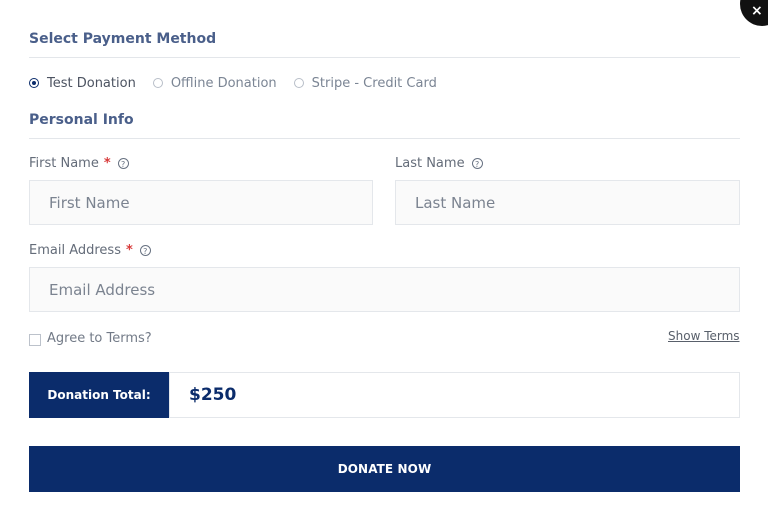 The height and width of the screenshot is (521, 768). Describe the element at coordinates (384, 138) in the screenshot. I see `personal-divider` at that location.